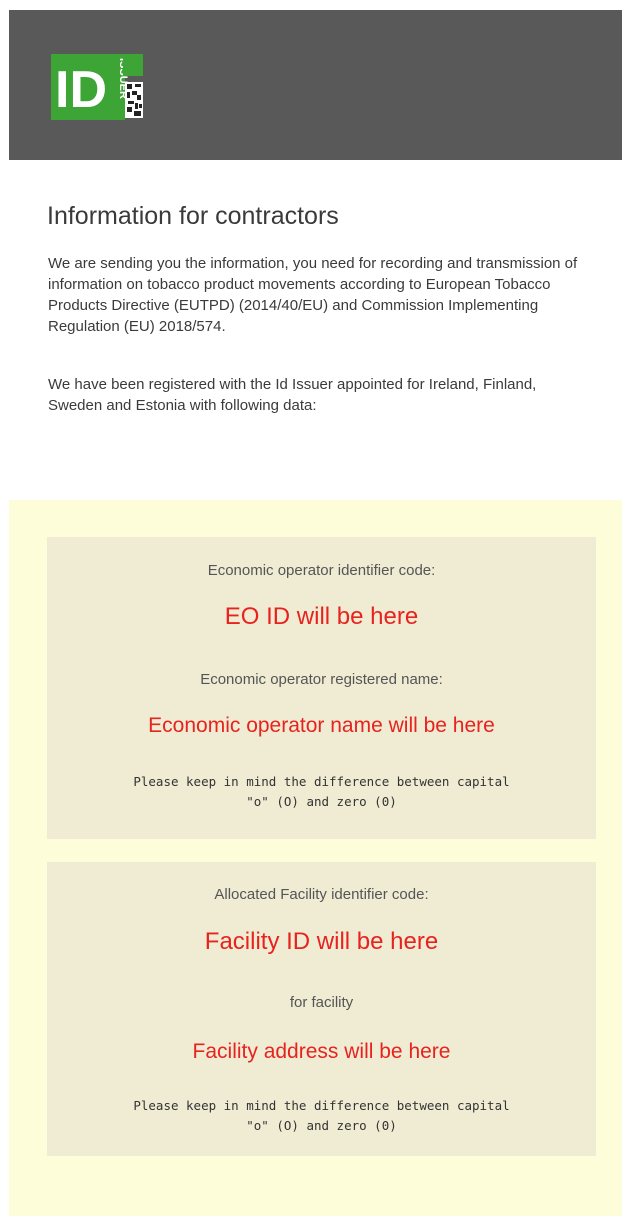 The height and width of the screenshot is (1216, 622). What do you see at coordinates (321, 616) in the screenshot?
I see `eo-id-value: EO ID will be here` at bounding box center [321, 616].